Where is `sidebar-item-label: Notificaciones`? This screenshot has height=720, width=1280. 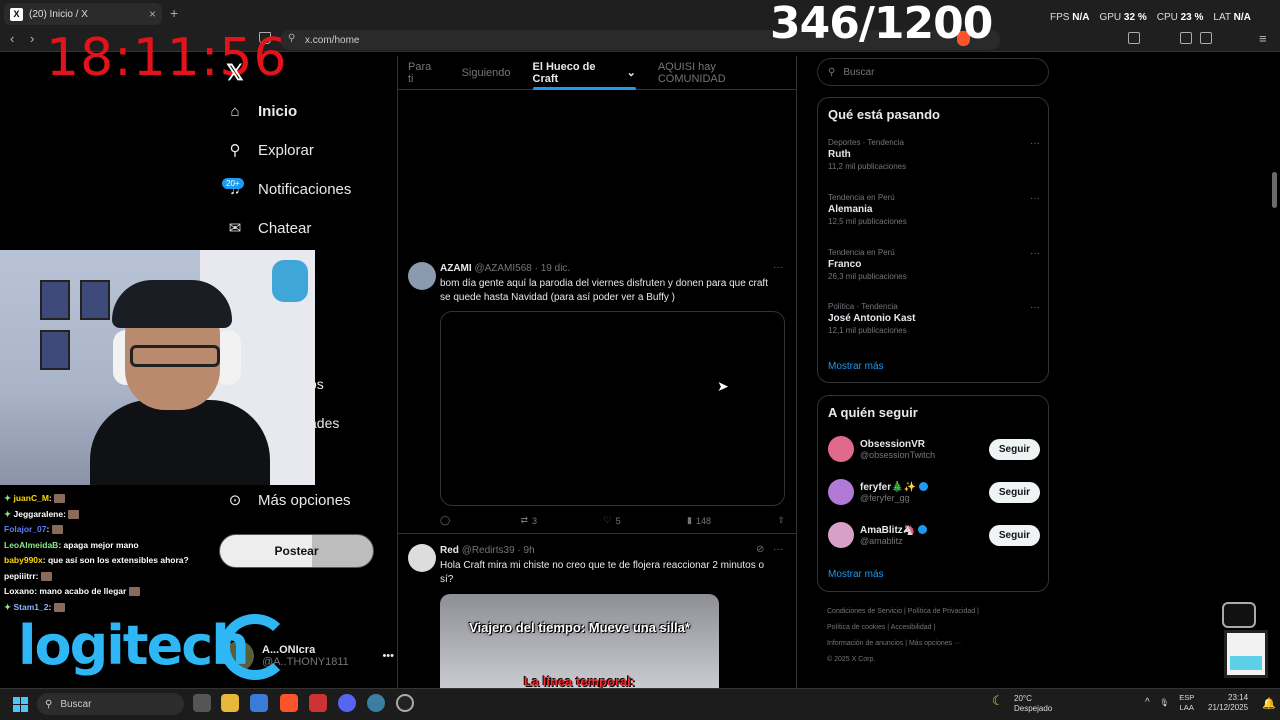 sidebar-item-label: Notificaciones is located at coordinates (305, 189).